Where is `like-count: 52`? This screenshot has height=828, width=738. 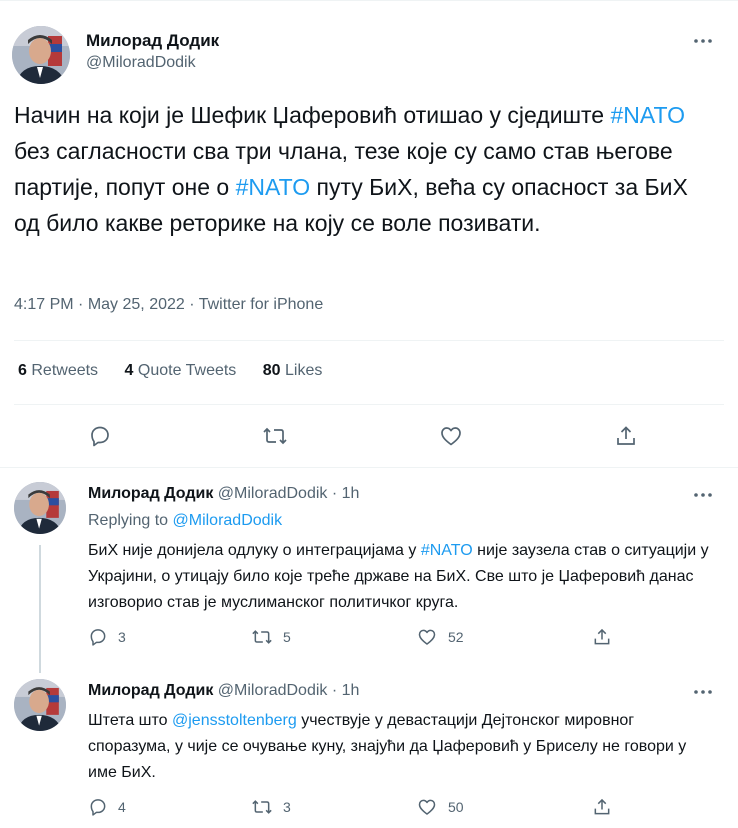
like-count: 52 is located at coordinates (456, 637).